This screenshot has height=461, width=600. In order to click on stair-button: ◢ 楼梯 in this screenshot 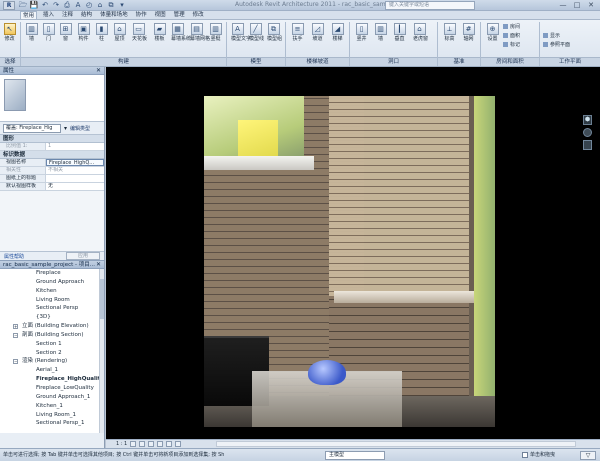, I will do `click(337, 33)`.